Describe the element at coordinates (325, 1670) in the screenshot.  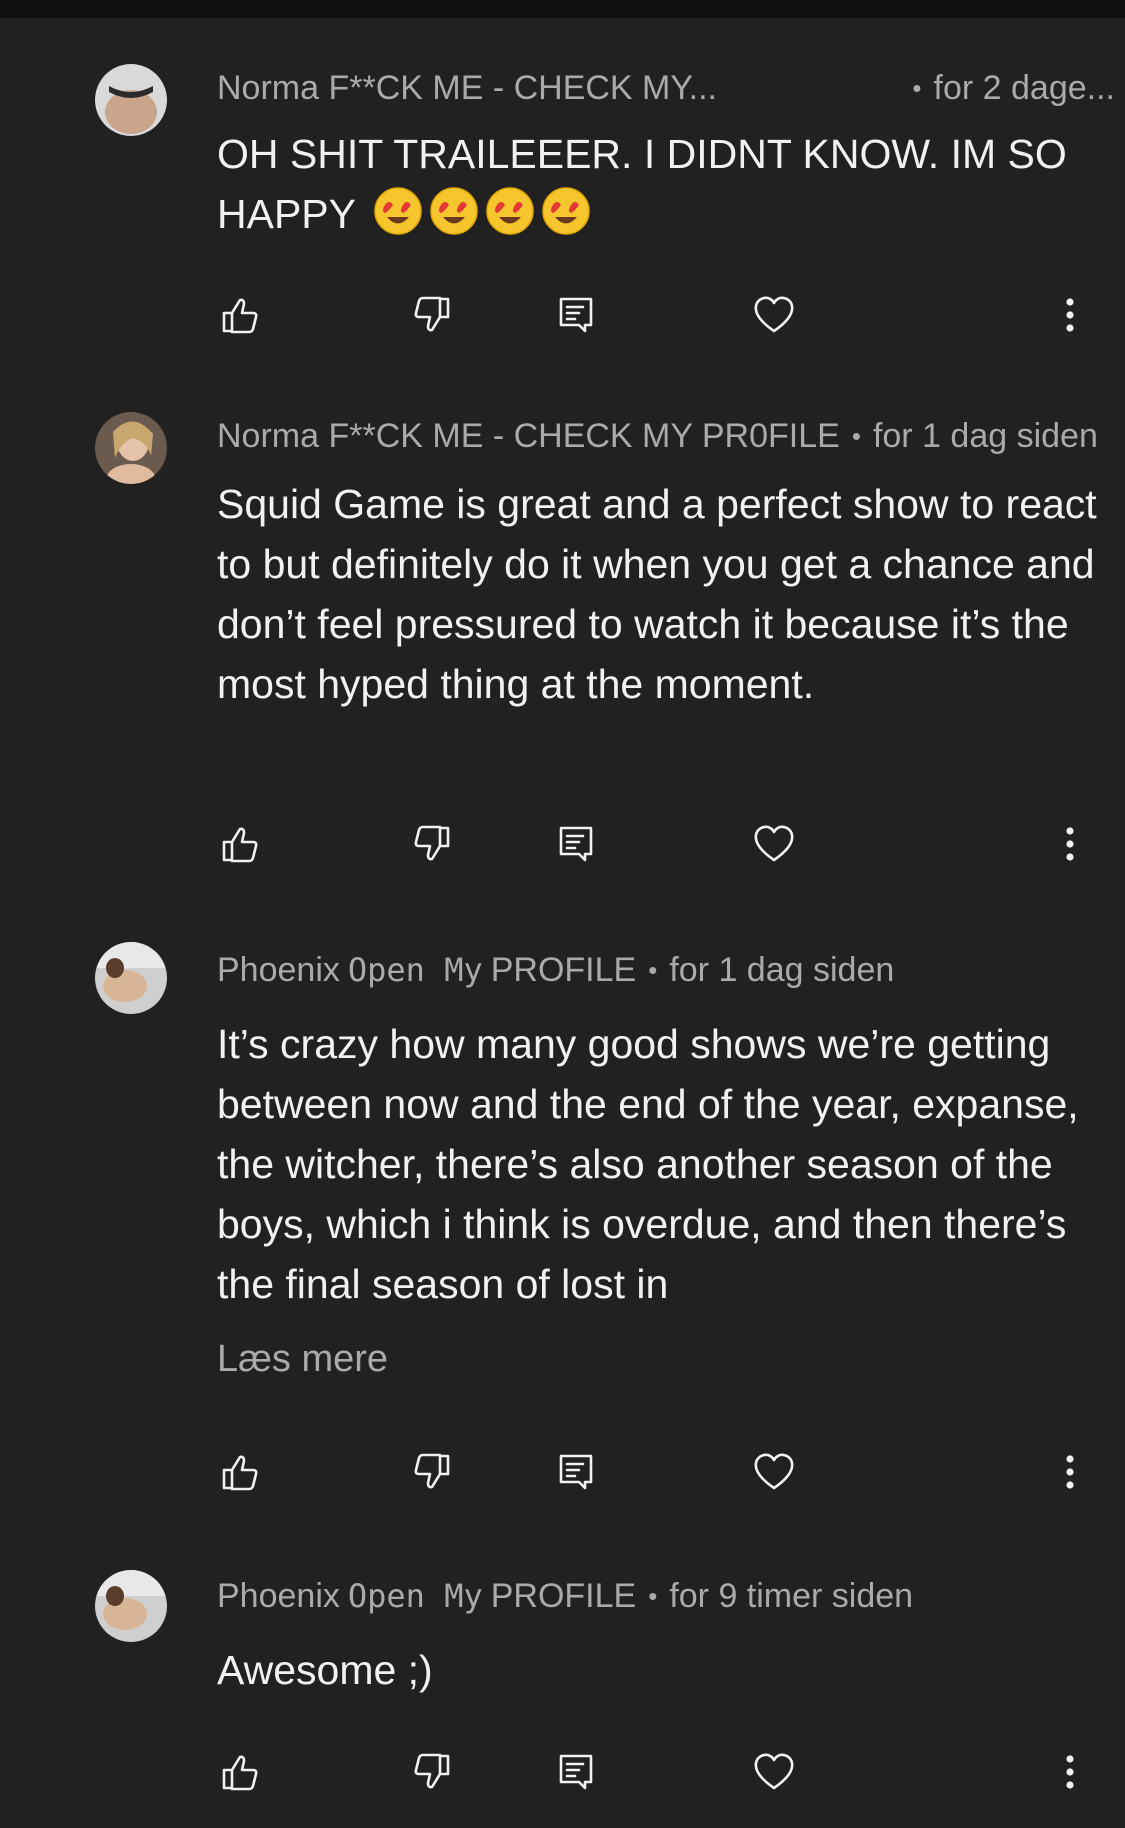
I see `comment-text: Awesome ;)` at that location.